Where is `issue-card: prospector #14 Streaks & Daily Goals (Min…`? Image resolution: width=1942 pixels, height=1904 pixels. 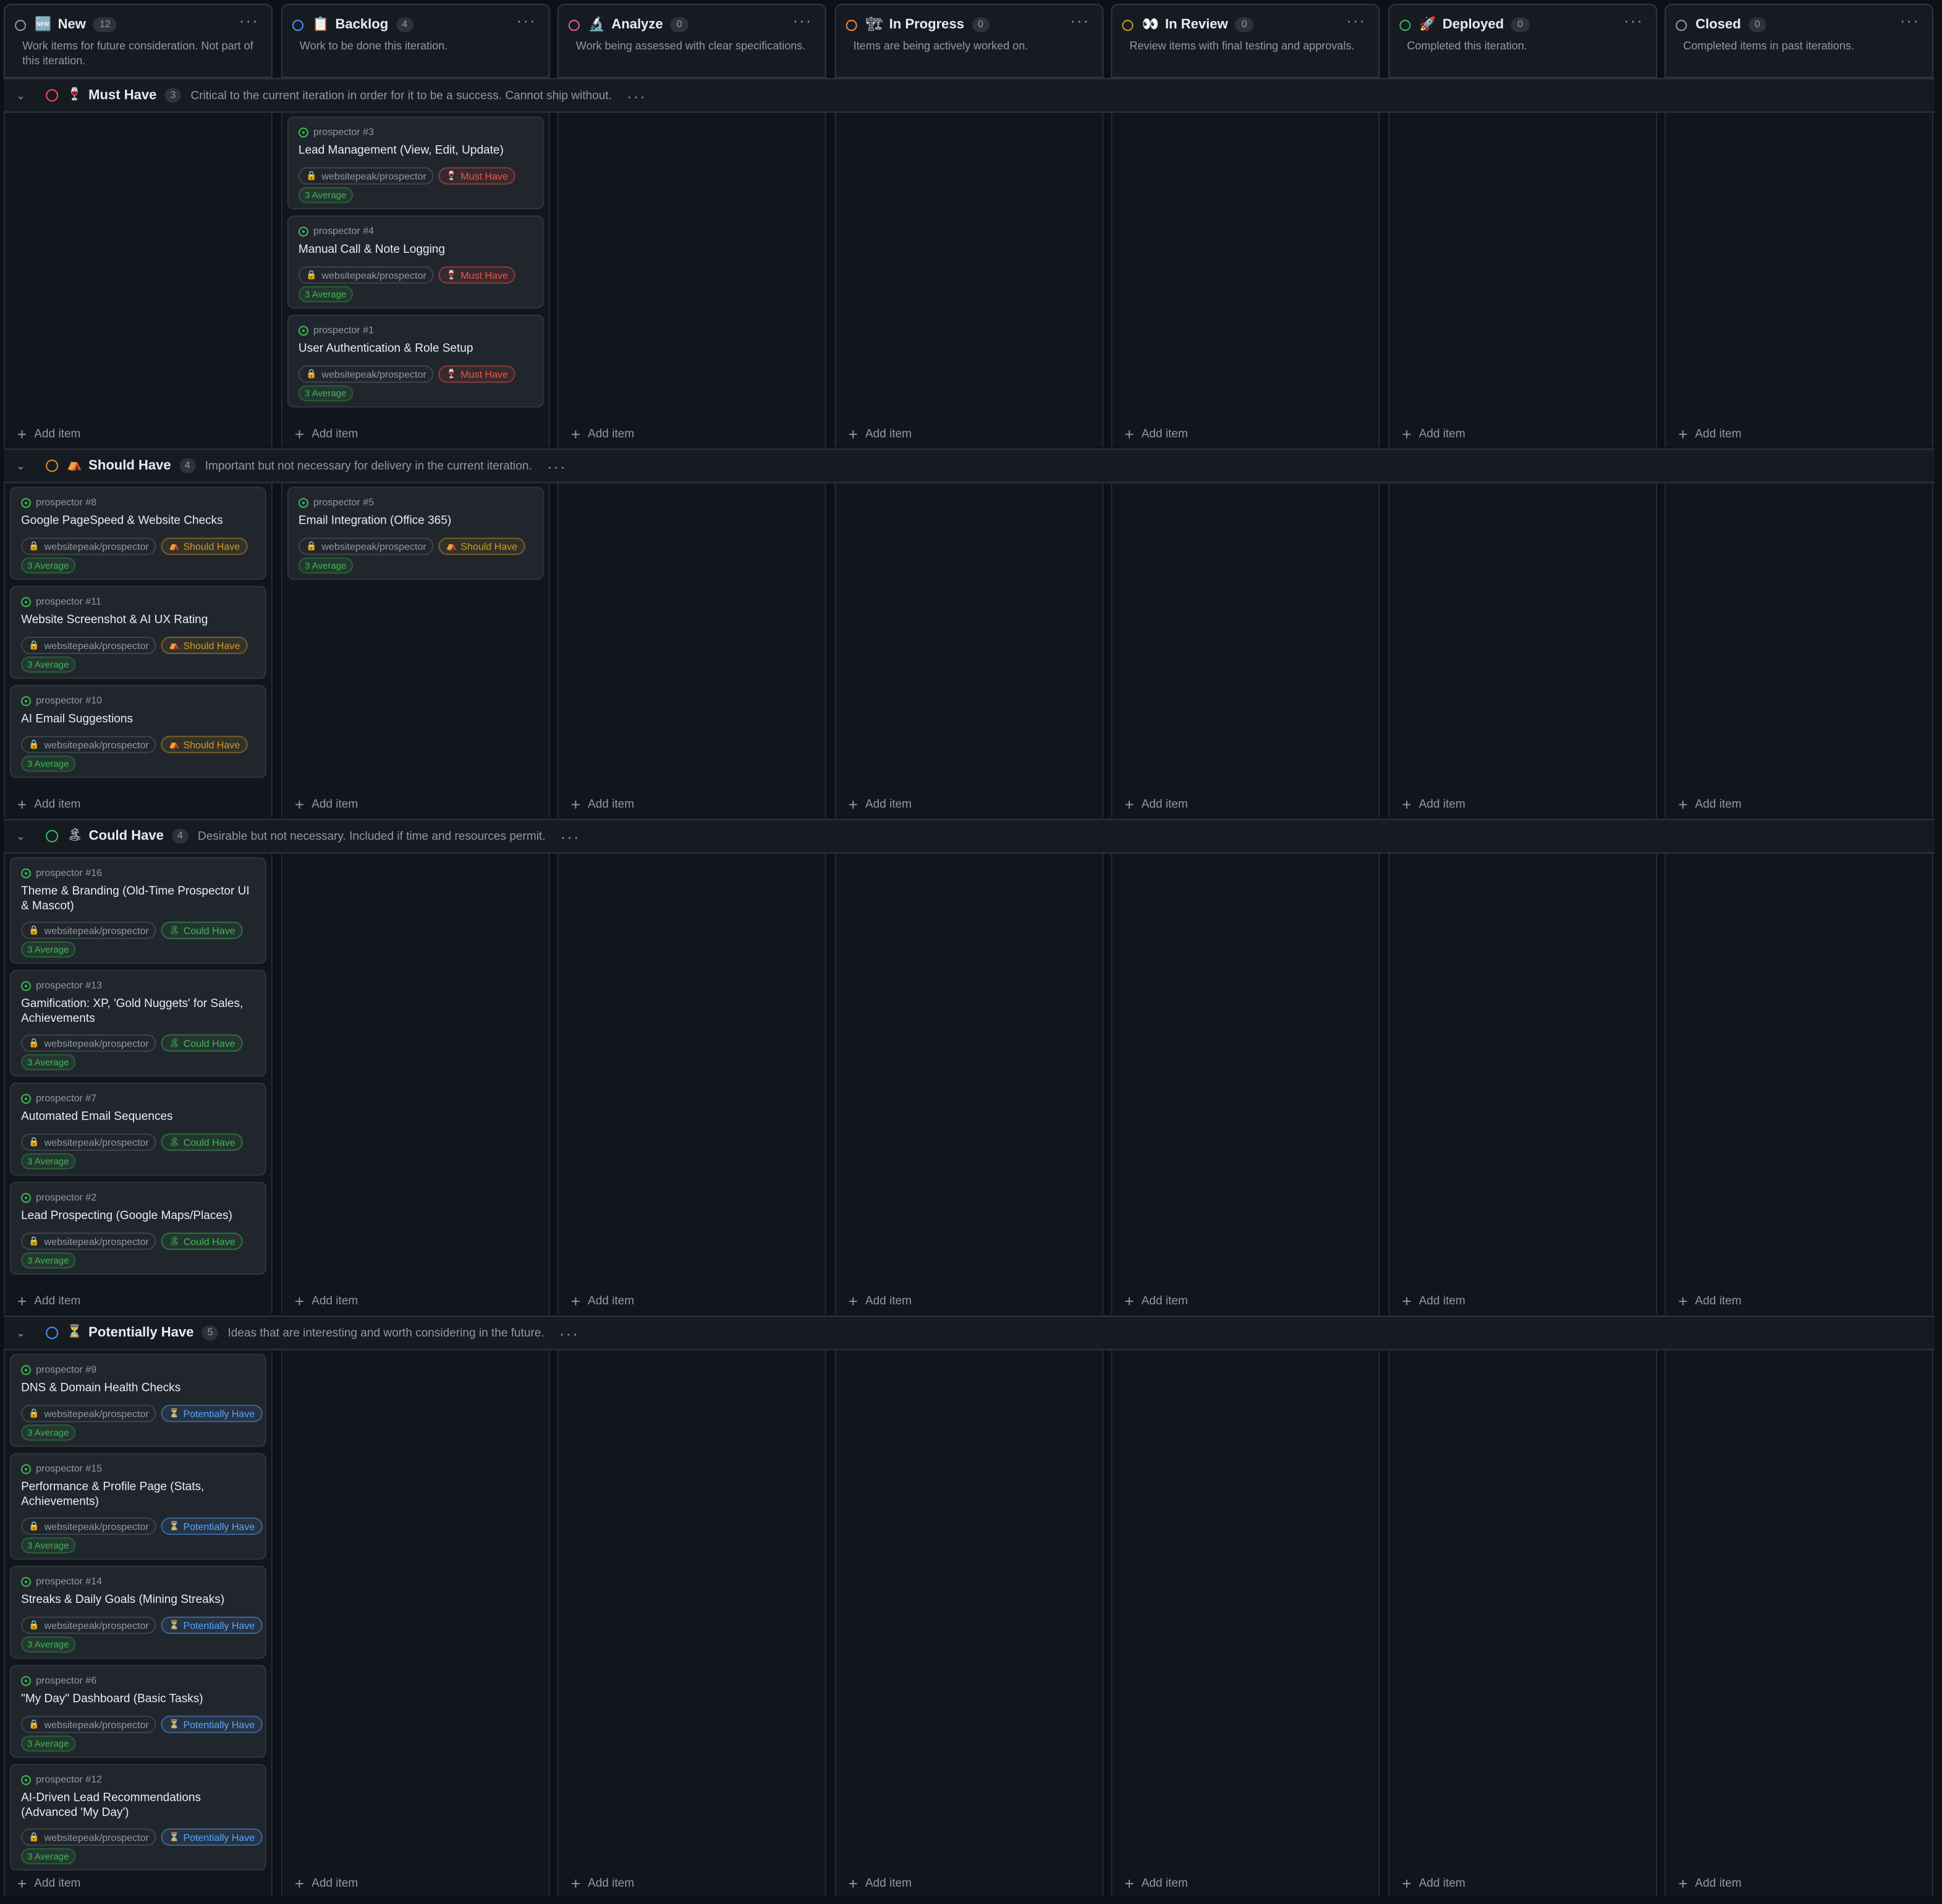
issue-card: prospector #14 Streaks & Daily Goals (Min… is located at coordinates (138, 1612).